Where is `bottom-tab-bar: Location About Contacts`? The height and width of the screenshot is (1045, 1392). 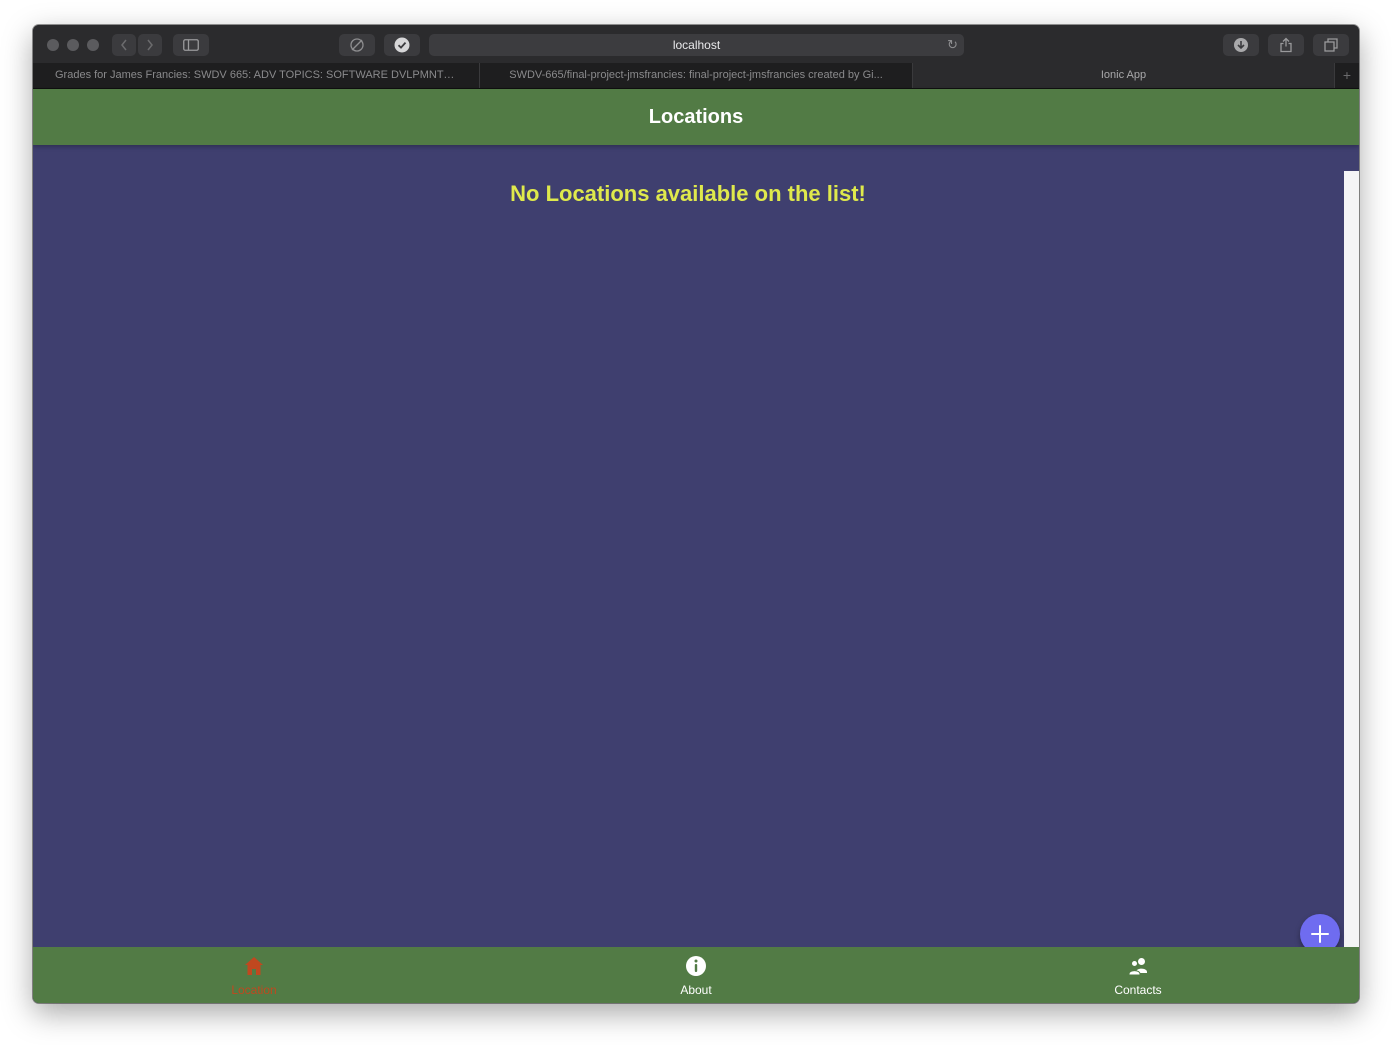 bottom-tab-bar: Location About Contacts is located at coordinates (696, 975).